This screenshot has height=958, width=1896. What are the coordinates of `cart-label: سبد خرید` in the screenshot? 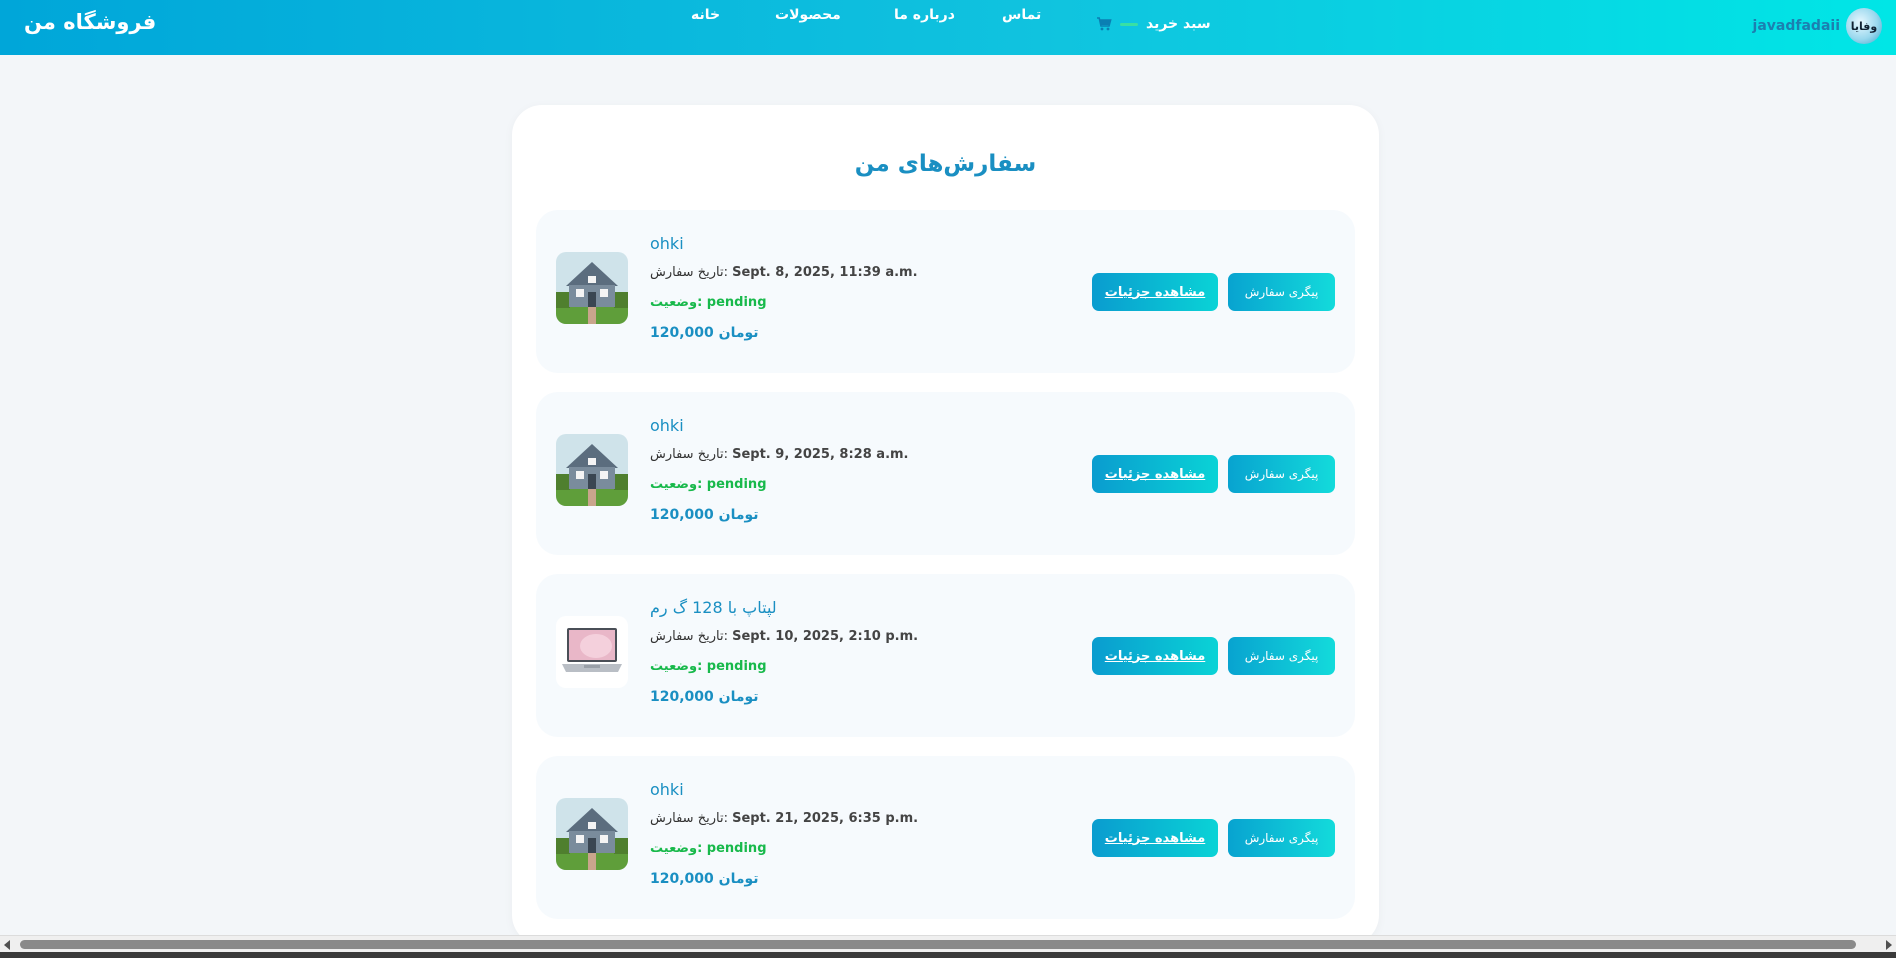 It's located at (1178, 24).